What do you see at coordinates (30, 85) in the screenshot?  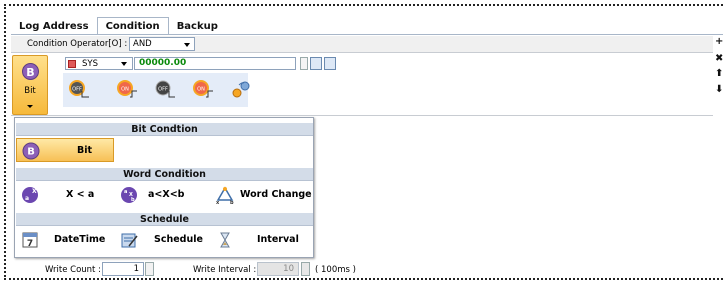 I see `condition-type-button: B Bit` at bounding box center [30, 85].